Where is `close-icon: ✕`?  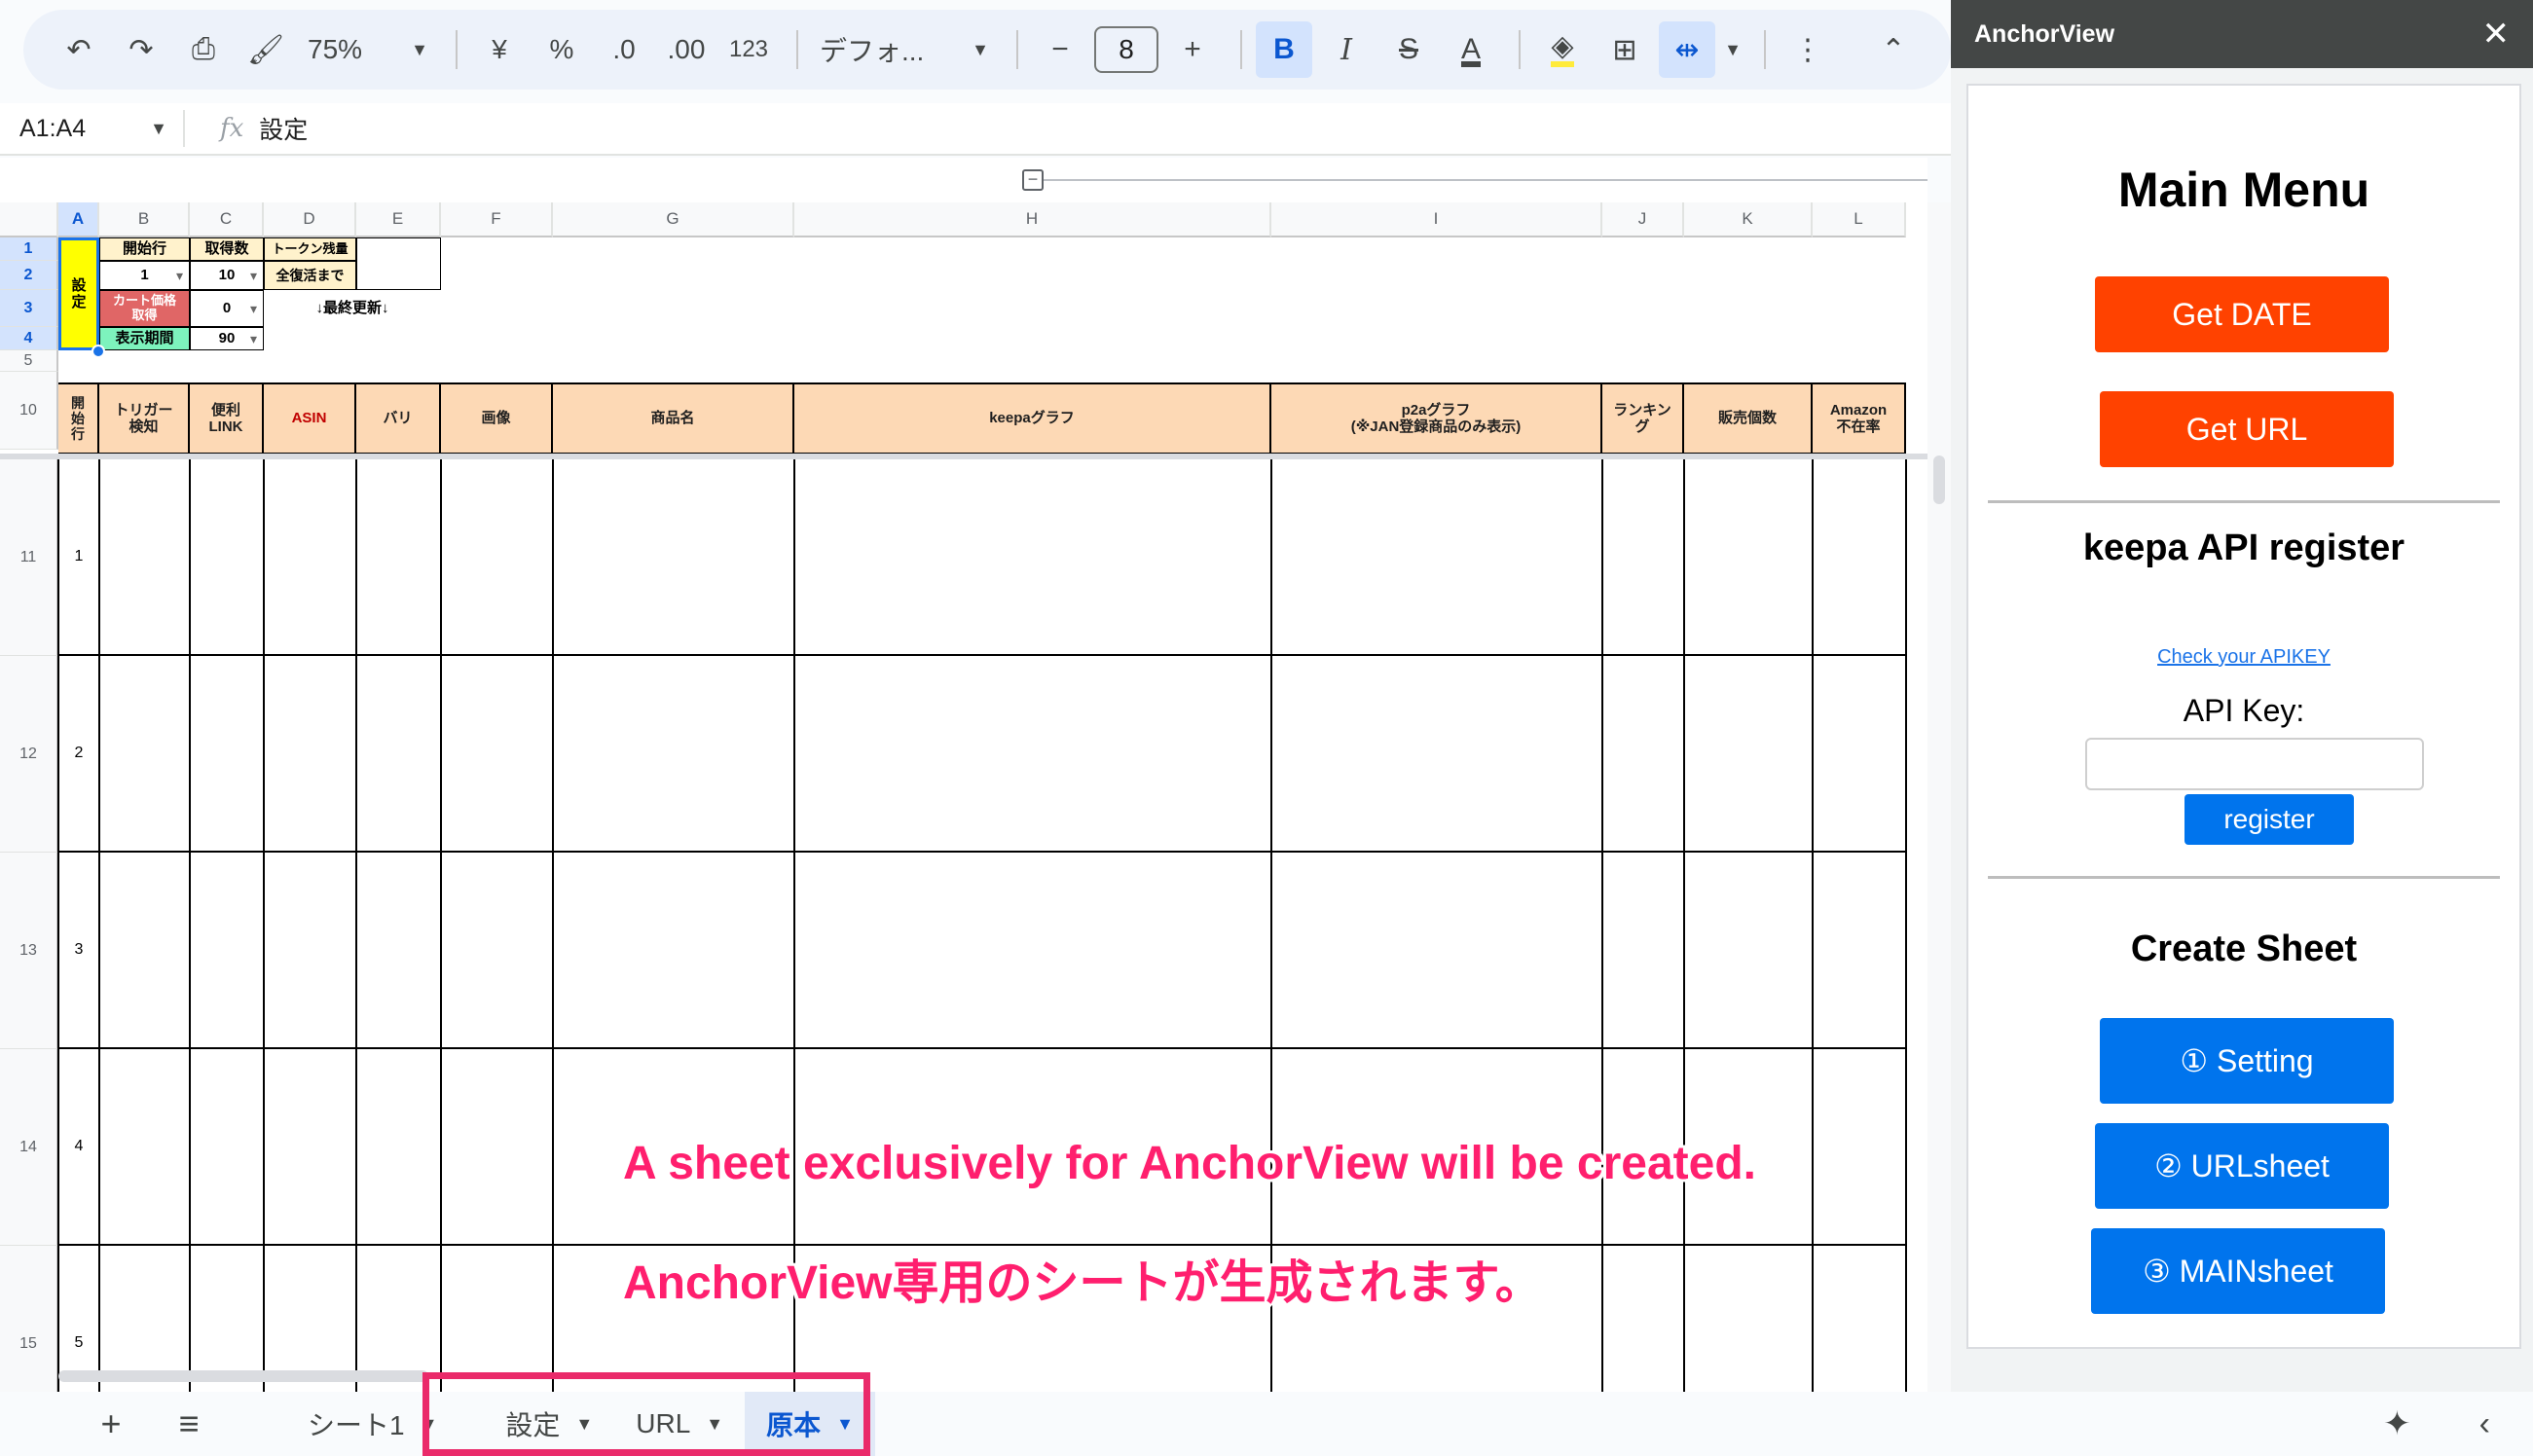
close-icon: ✕ is located at coordinates (2497, 34).